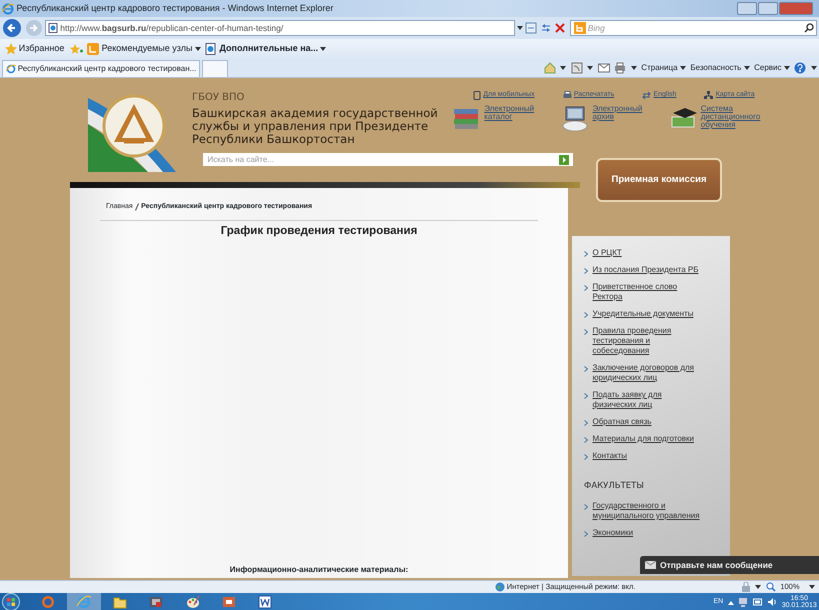  What do you see at coordinates (746, 8) in the screenshot?
I see `minimize-button` at bounding box center [746, 8].